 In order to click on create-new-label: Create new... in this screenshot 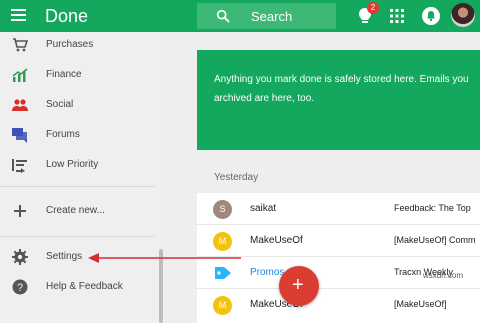, I will do `click(75, 210)`.